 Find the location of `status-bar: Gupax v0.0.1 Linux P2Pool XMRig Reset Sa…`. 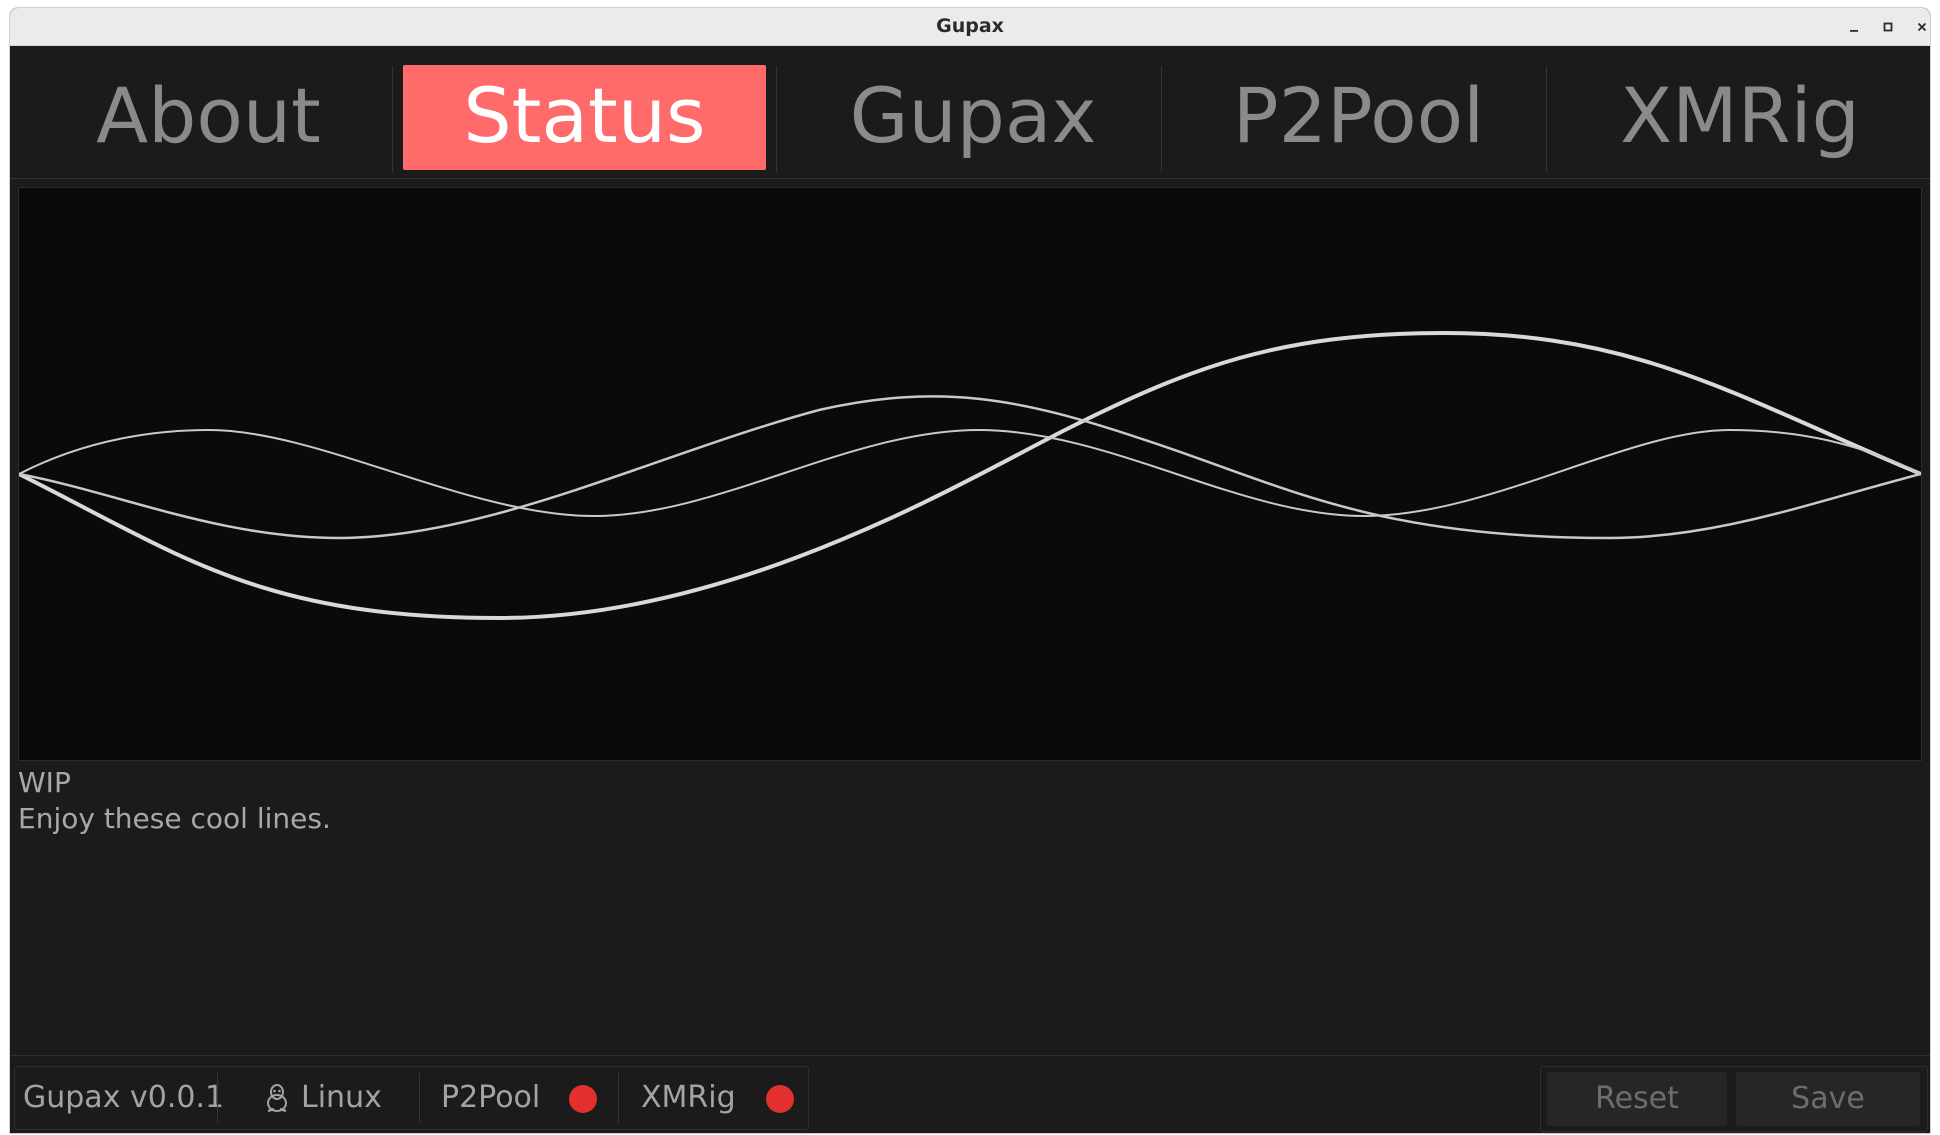

status-bar: Gupax v0.0.1 Linux P2Pool XMRig Reset Sa… is located at coordinates (970, 1094).